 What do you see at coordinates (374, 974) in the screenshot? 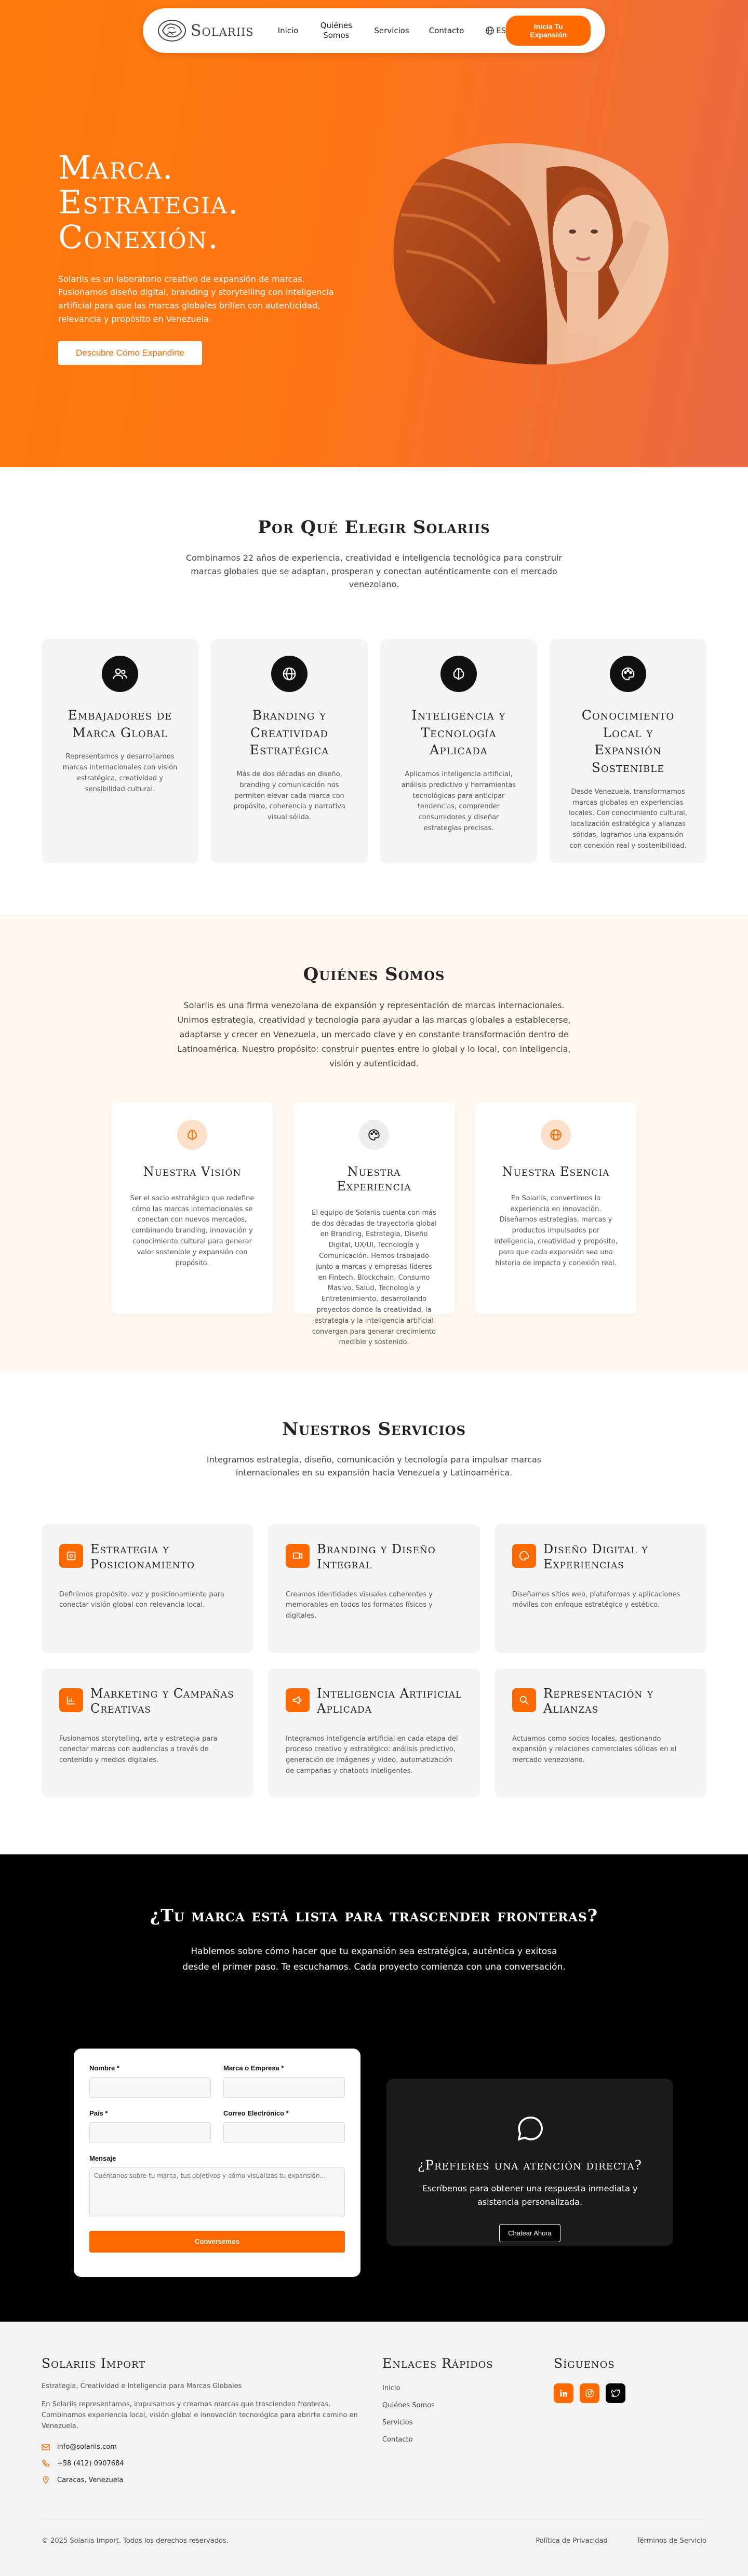
I see `about-title: Quiénes Somos` at bounding box center [374, 974].